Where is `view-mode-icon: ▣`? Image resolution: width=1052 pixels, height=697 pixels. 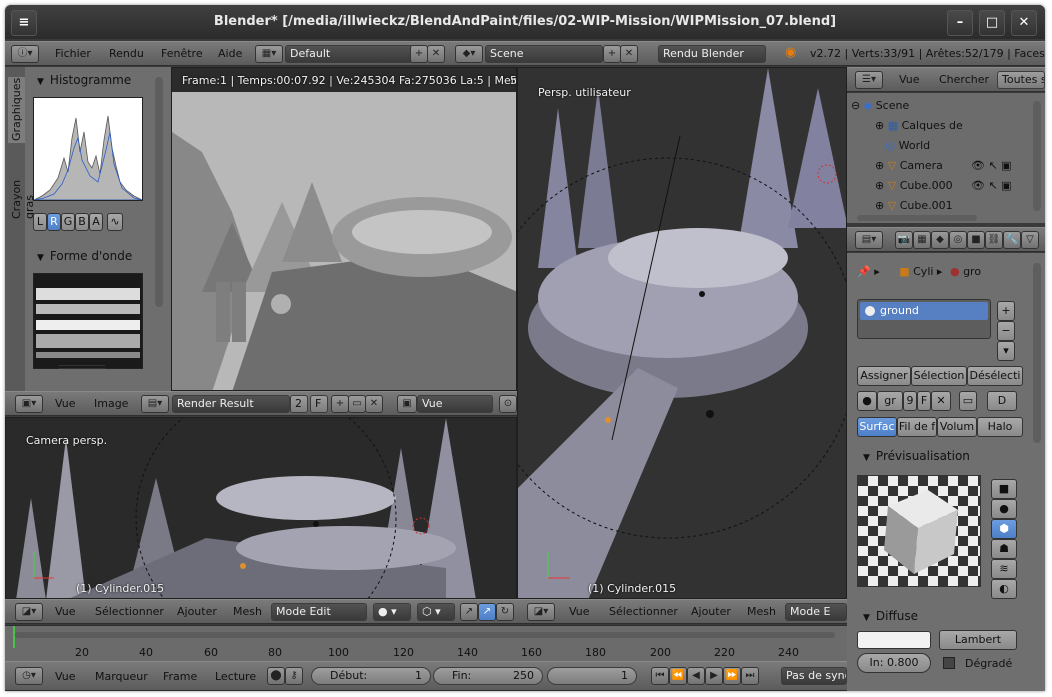
view-mode-icon: ▣ is located at coordinates (407, 404).